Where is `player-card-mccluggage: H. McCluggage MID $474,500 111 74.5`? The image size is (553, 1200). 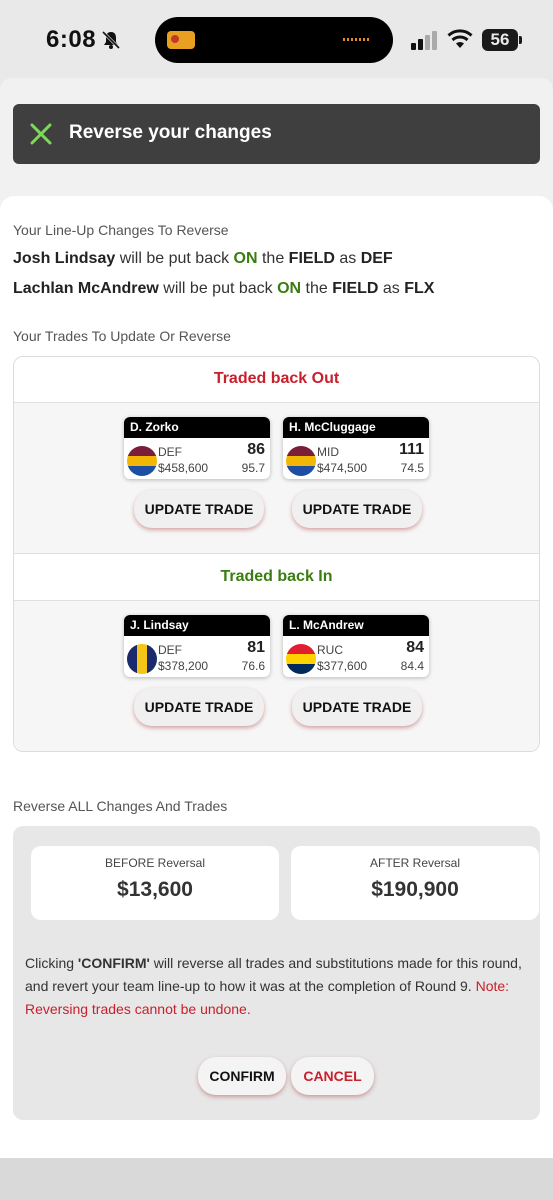
player-card-mccluggage: H. McCluggage MID $474,500 111 74.5 is located at coordinates (356, 448).